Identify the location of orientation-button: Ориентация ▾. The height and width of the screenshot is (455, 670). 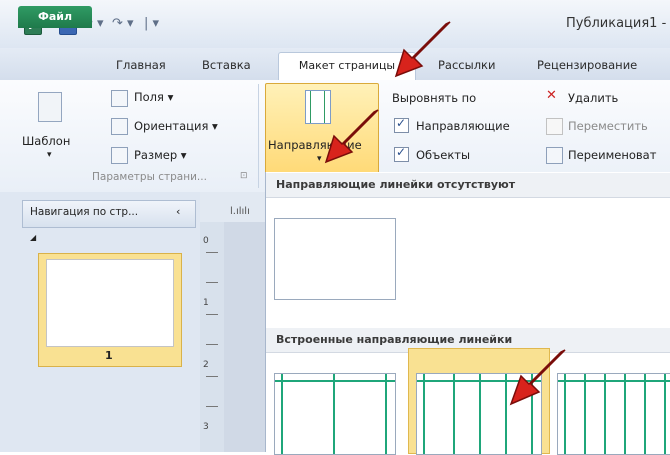
(176, 126).